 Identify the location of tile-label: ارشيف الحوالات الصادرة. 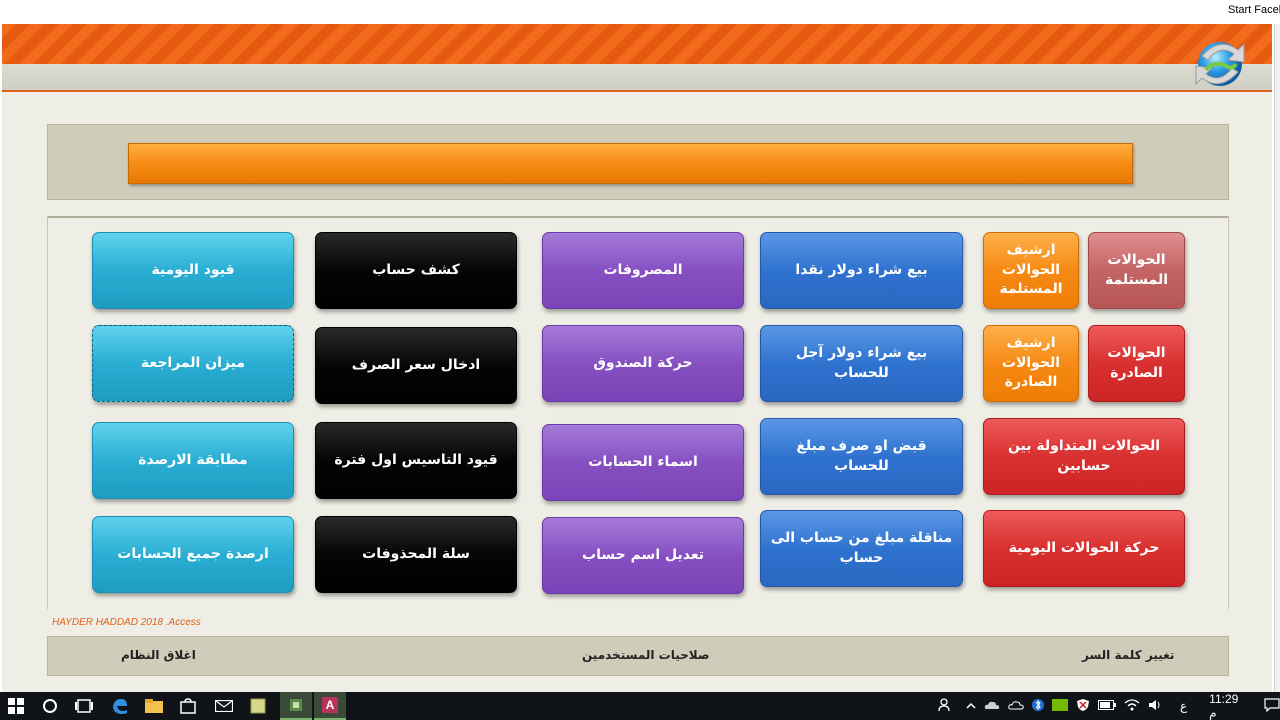
(1031, 363).